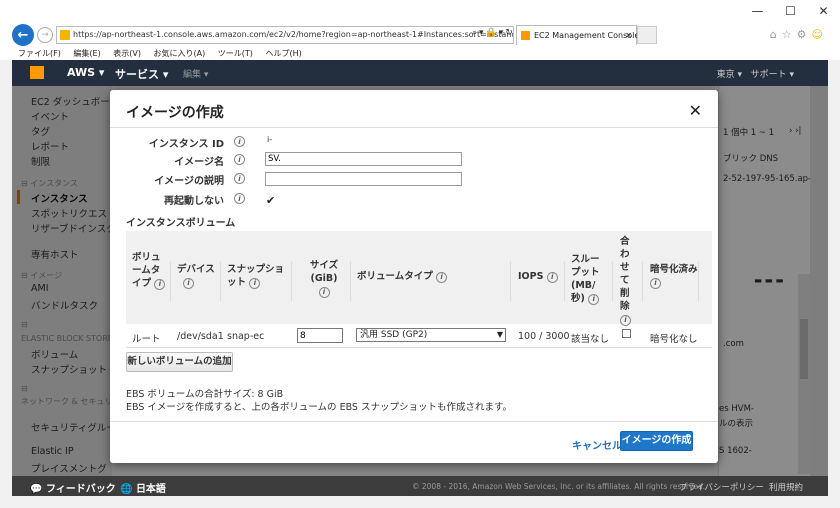 This screenshot has width=840, height=508. I want to click on gear-icon: ⚙, so click(804, 34).